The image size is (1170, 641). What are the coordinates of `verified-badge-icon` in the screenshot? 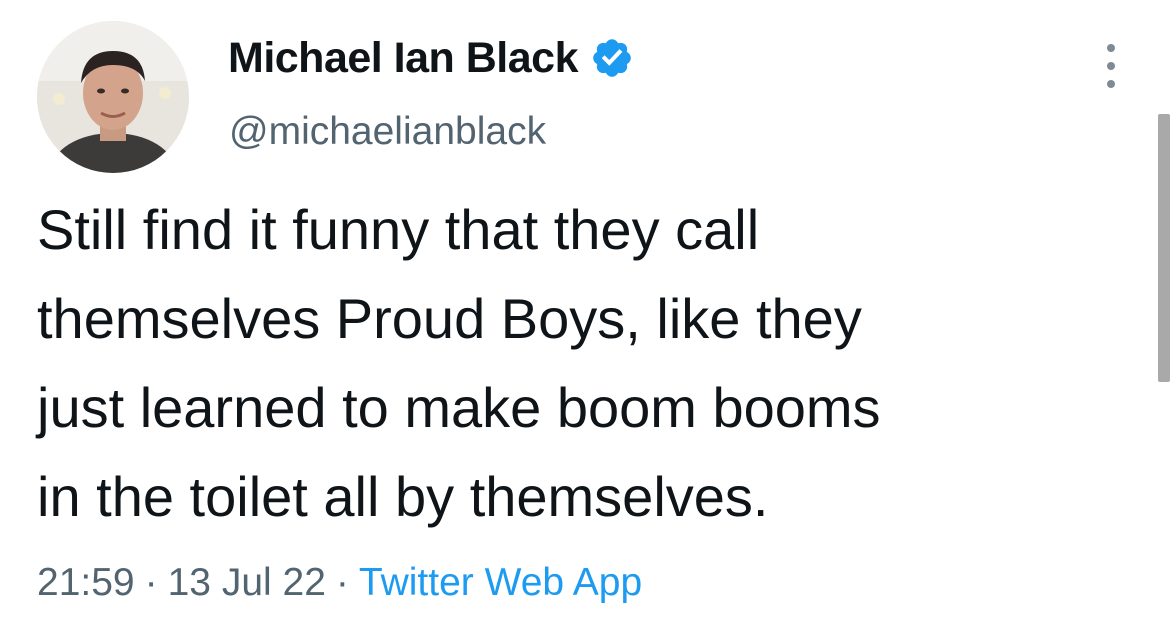 It's located at (612, 58).